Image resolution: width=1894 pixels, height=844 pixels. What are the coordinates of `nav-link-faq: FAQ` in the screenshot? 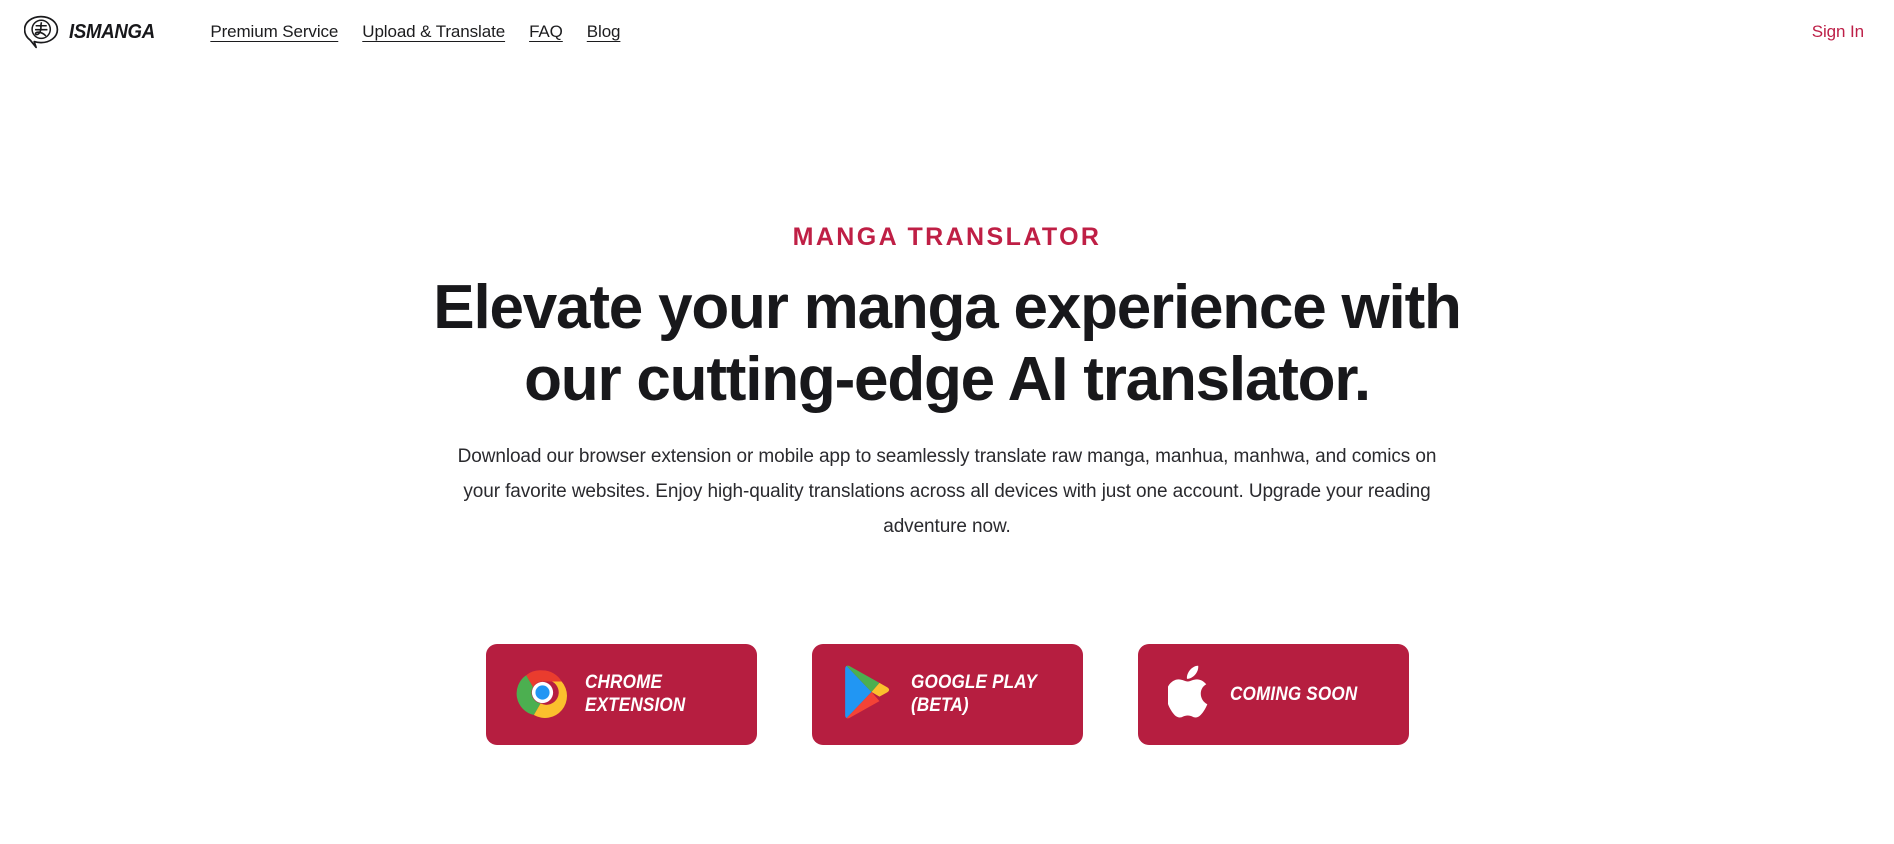 It's located at (546, 32).